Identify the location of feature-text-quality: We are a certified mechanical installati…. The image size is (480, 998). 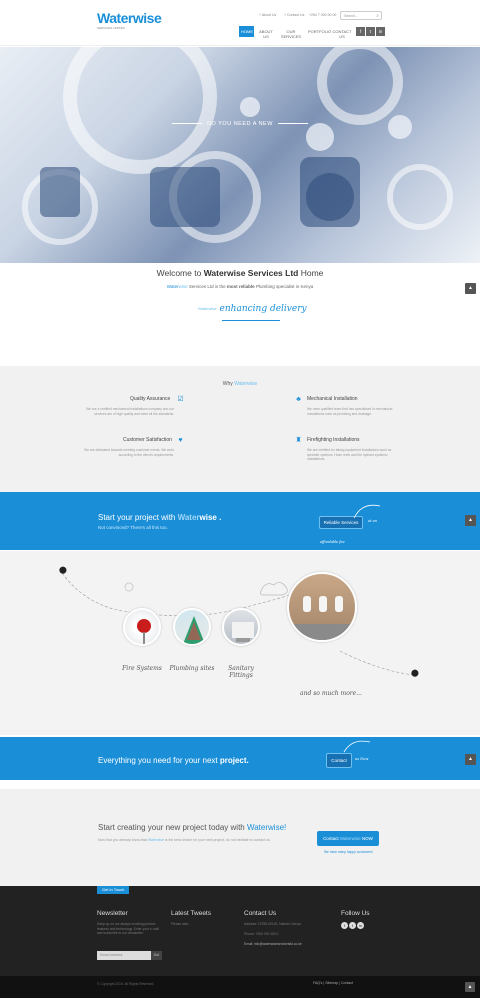
(130, 411).